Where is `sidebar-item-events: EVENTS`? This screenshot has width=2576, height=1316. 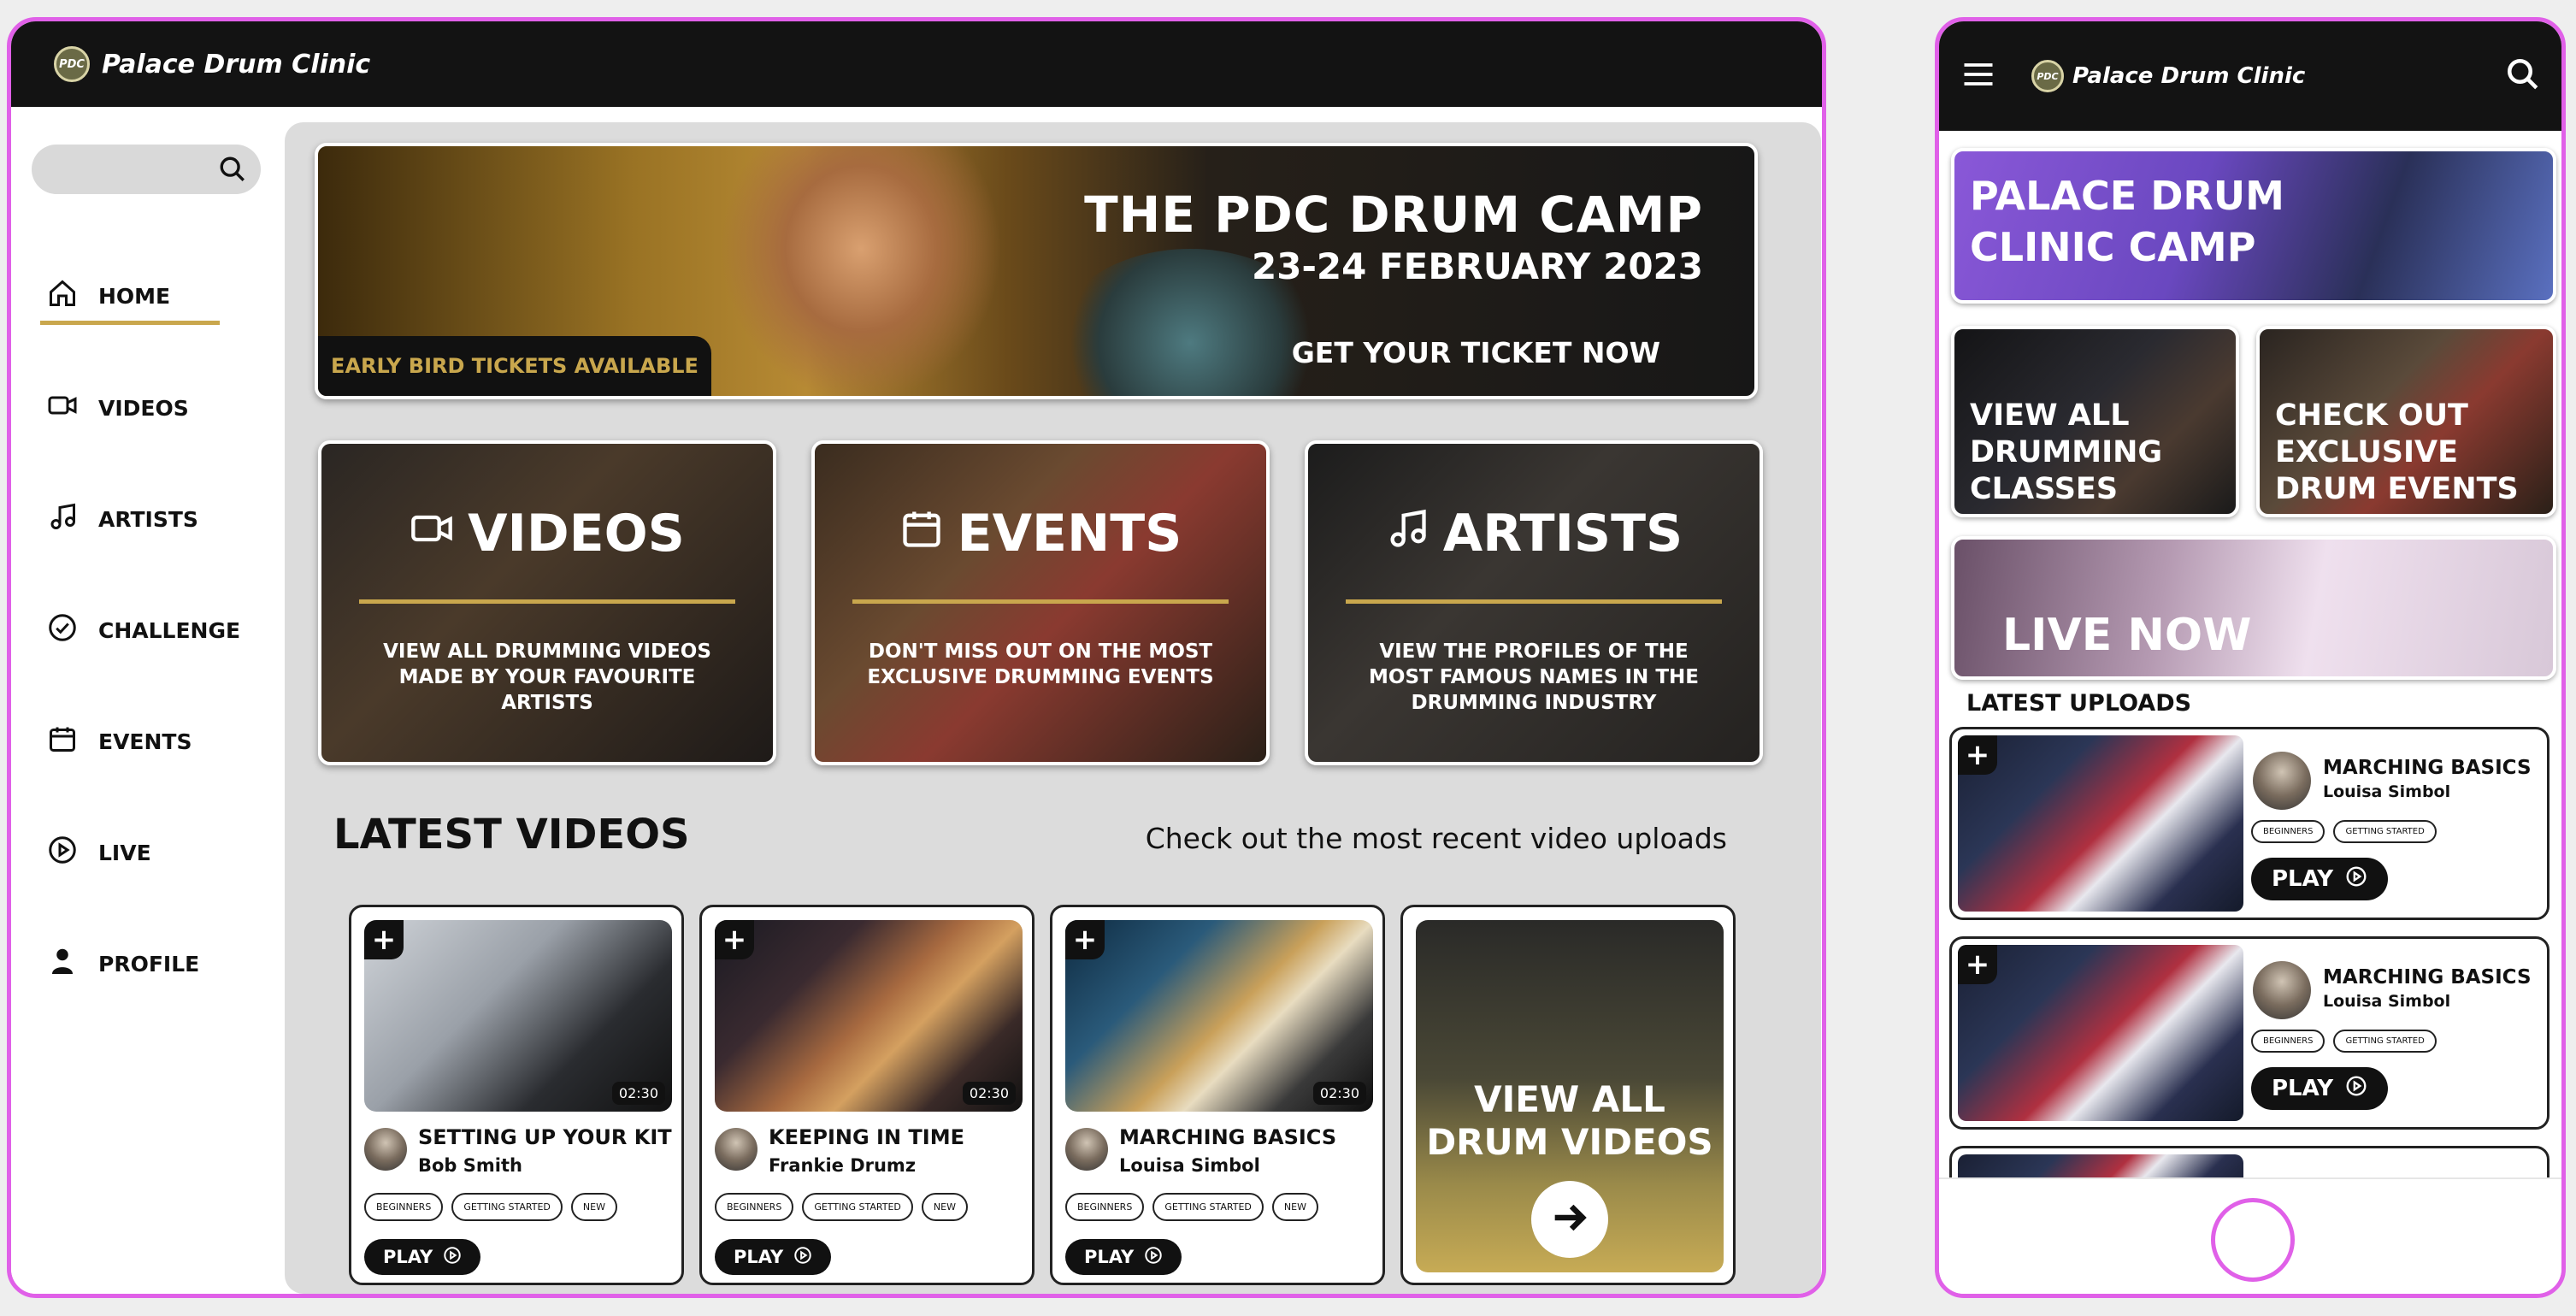
sidebar-item-events: EVENTS is located at coordinates (120, 741).